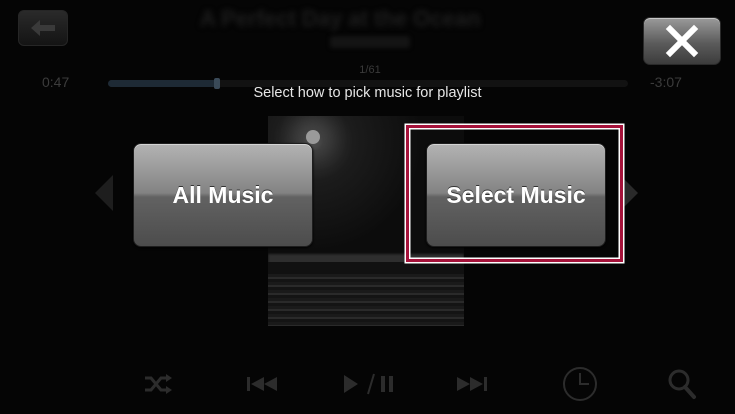  I want to click on song-artist, so click(370, 42).